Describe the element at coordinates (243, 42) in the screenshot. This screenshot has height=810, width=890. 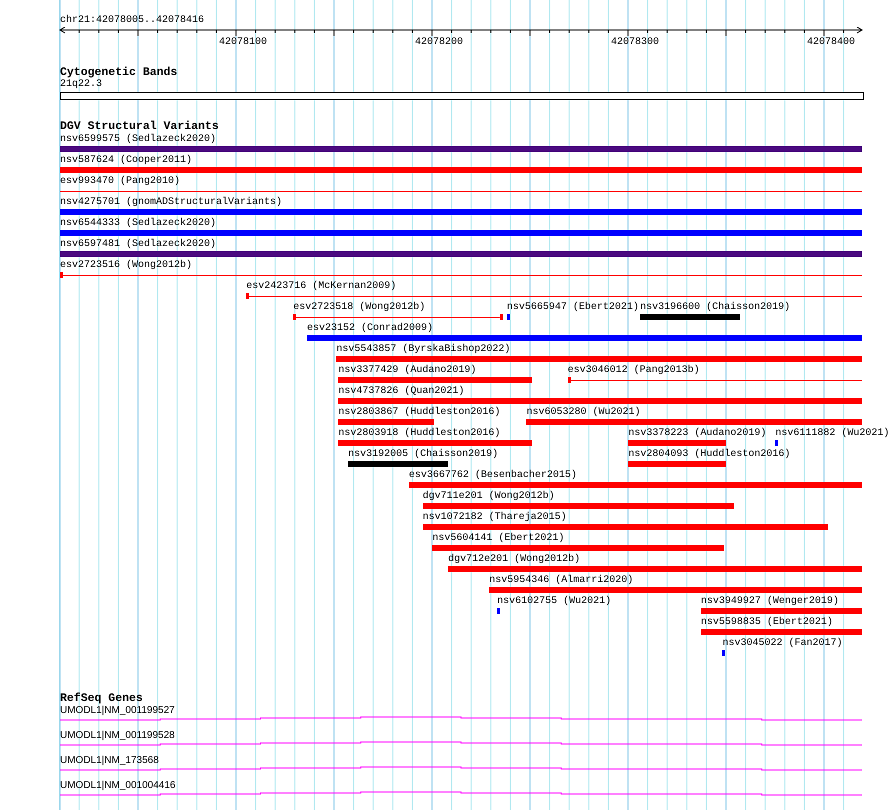
I see `tick-label: 42078100` at that location.